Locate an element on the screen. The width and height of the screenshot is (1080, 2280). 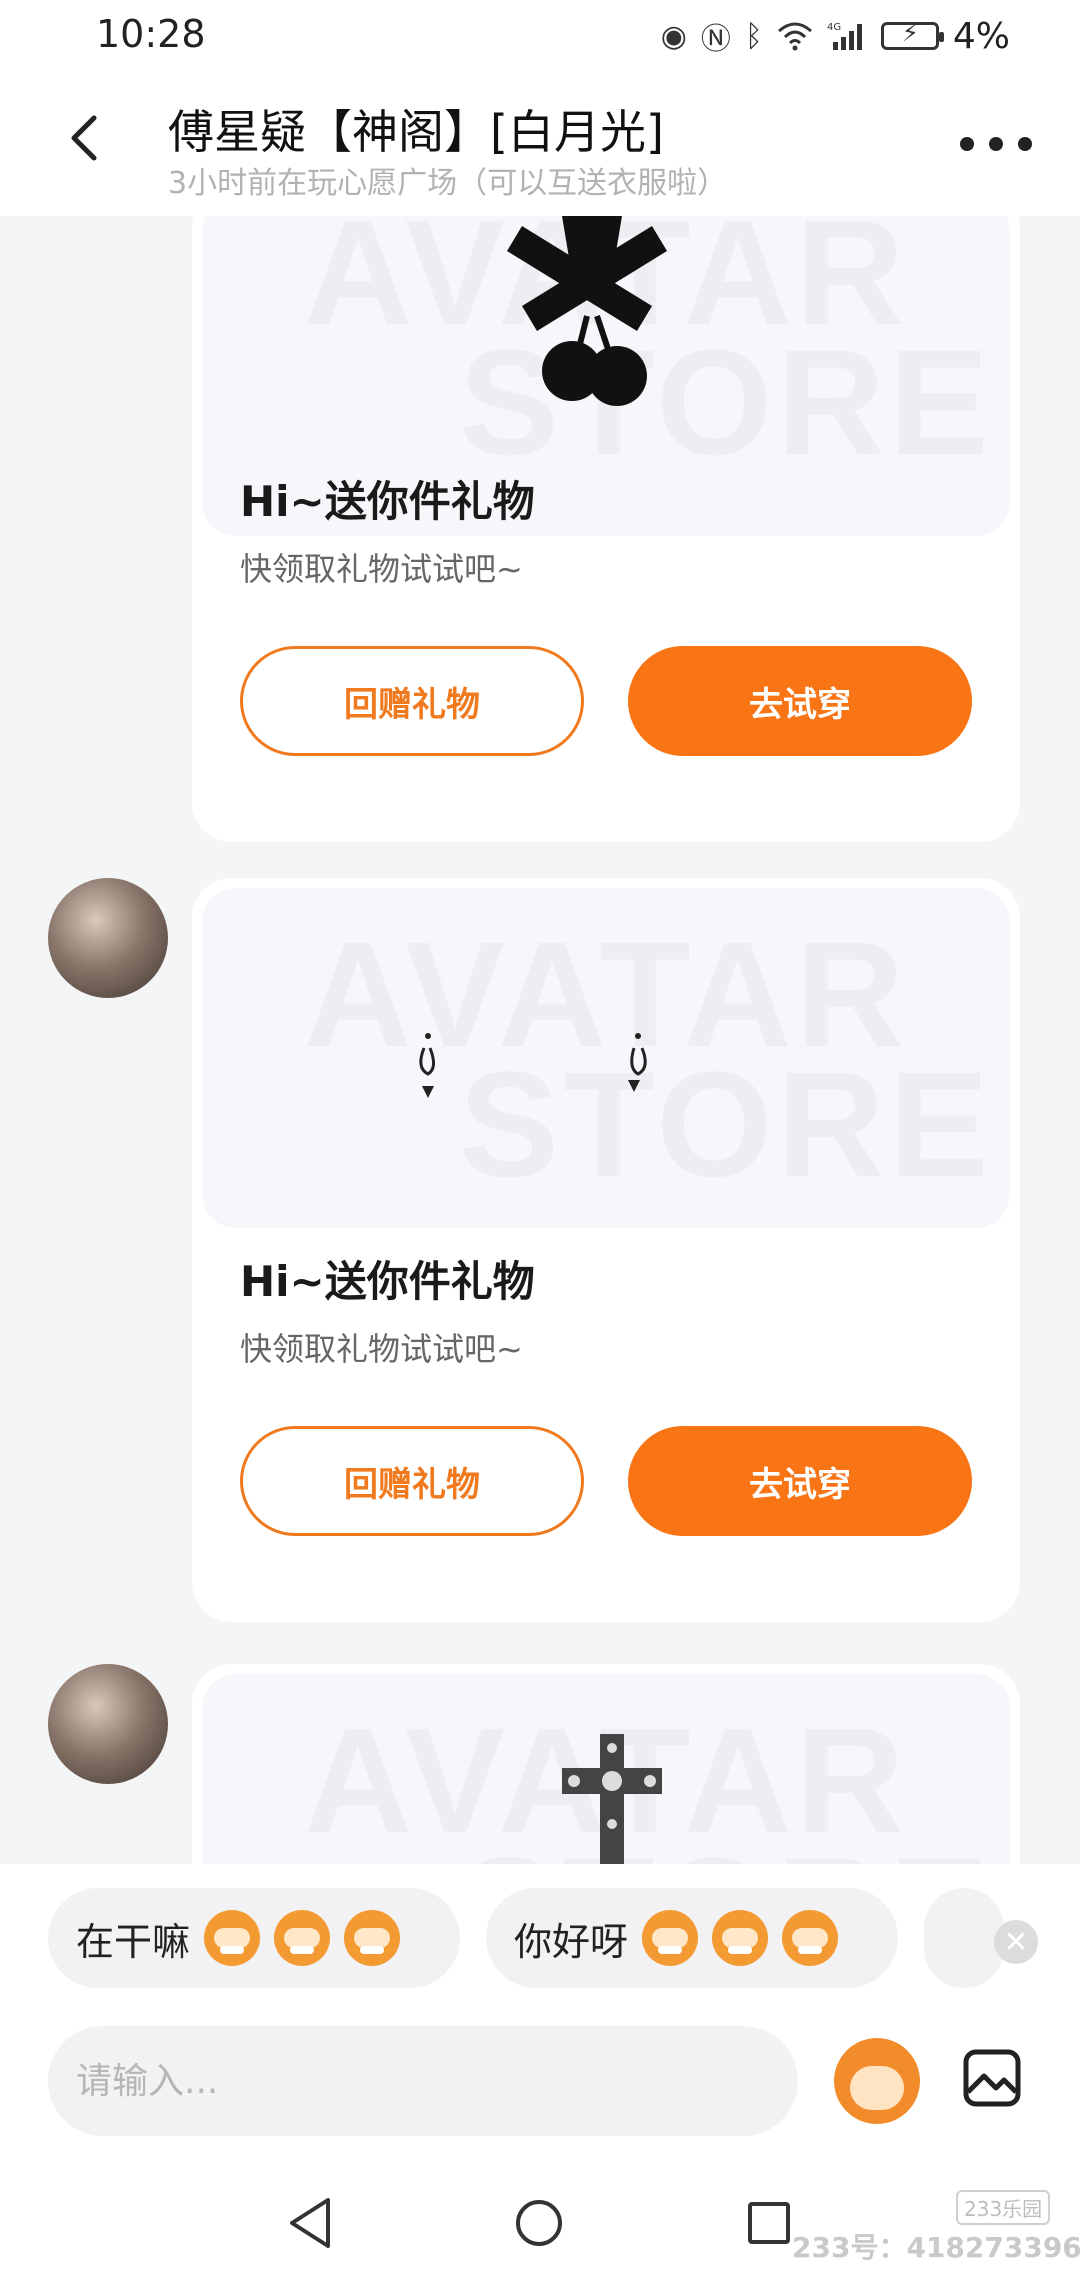
quick-reply-pill: 在干嘛 is located at coordinates (254, 1938).